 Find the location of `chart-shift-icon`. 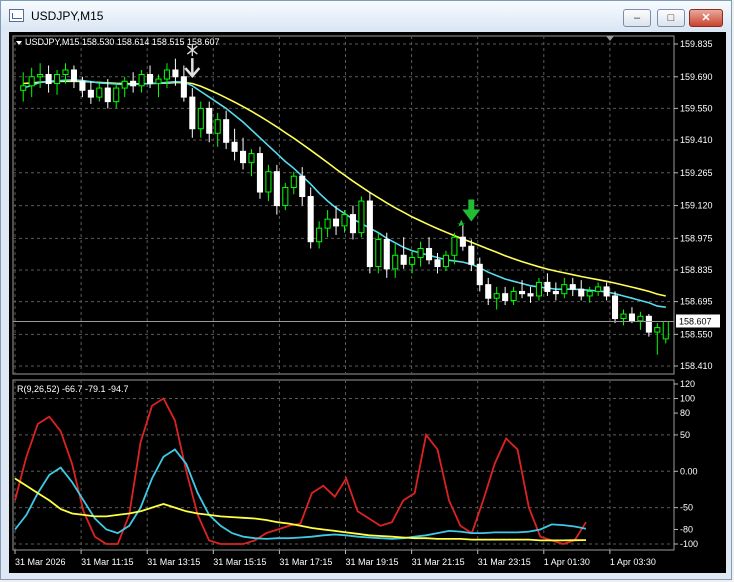

chart-shift-icon is located at coordinates (610, 38).